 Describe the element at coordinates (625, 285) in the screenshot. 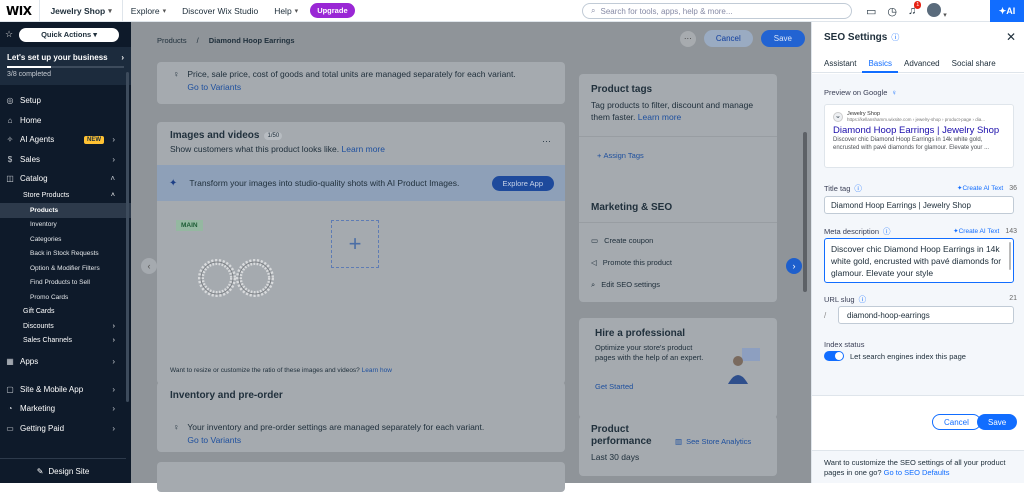

I see `edit-seo-item: ⌕ Edit SEO settings` at that location.